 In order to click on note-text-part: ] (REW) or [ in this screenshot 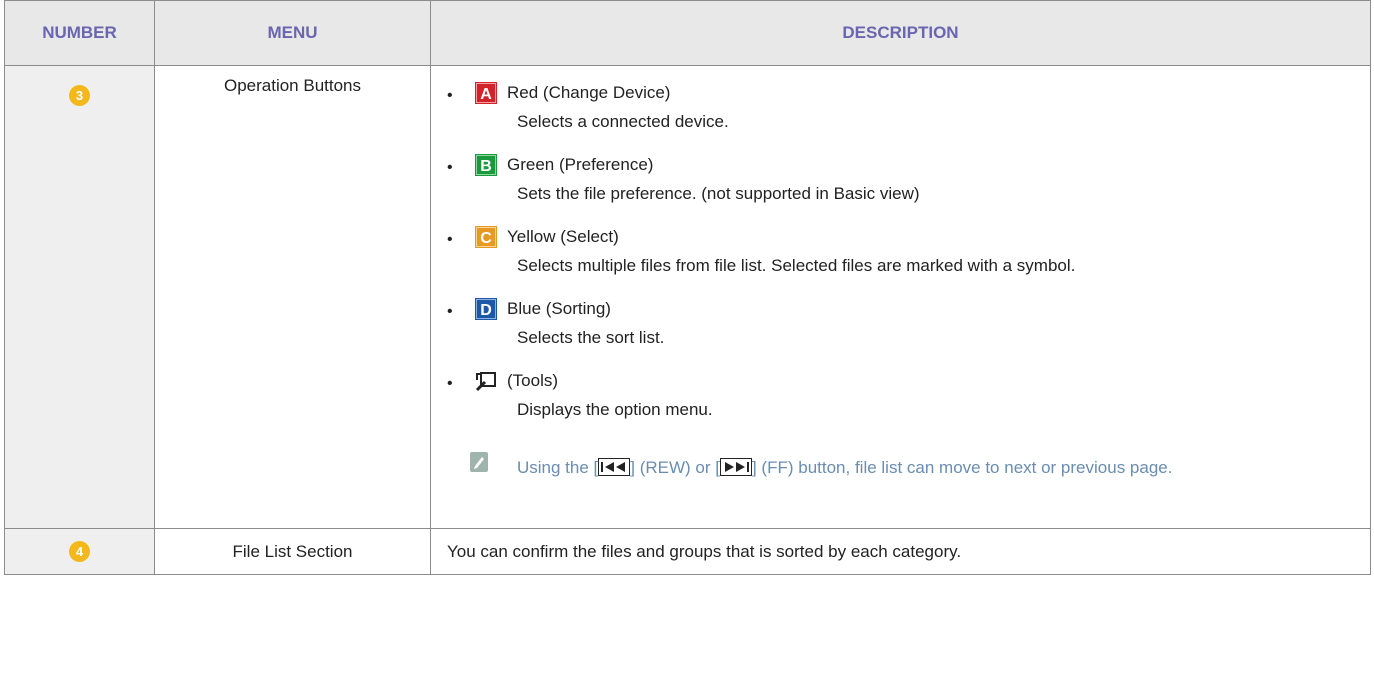, I will do `click(675, 467)`.